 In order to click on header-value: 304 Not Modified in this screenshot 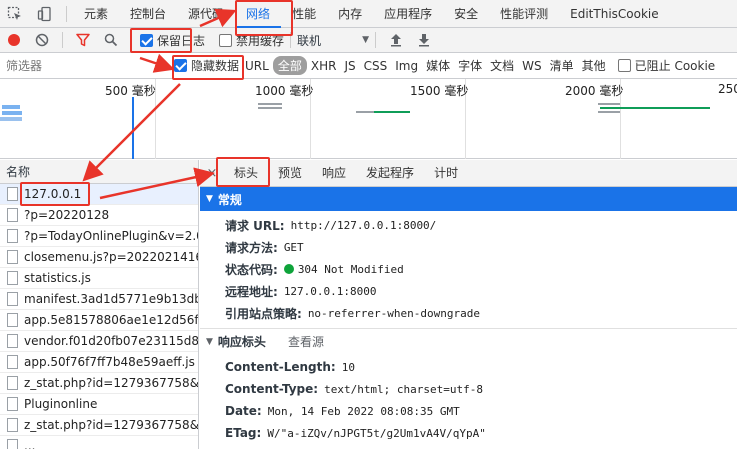, I will do `click(350, 269)`.